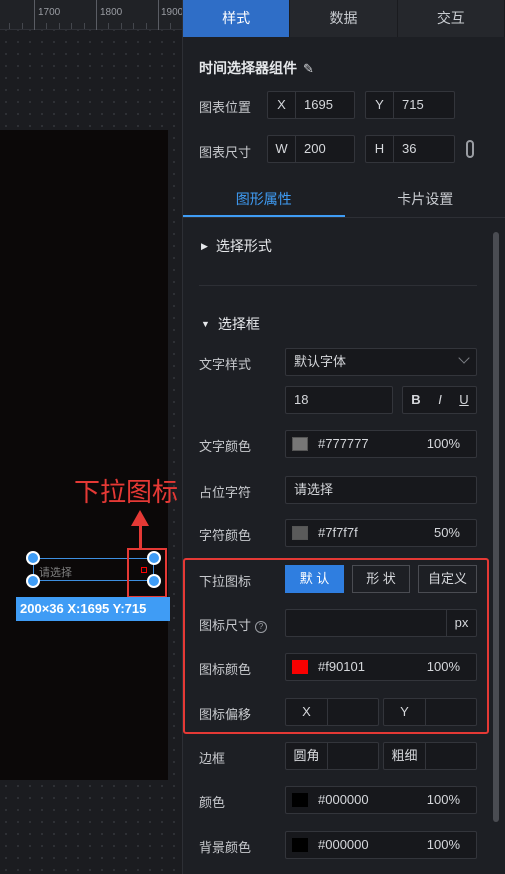 The width and height of the screenshot is (505, 874). I want to click on section-selection-box: ▼ 选择框, so click(230, 324).